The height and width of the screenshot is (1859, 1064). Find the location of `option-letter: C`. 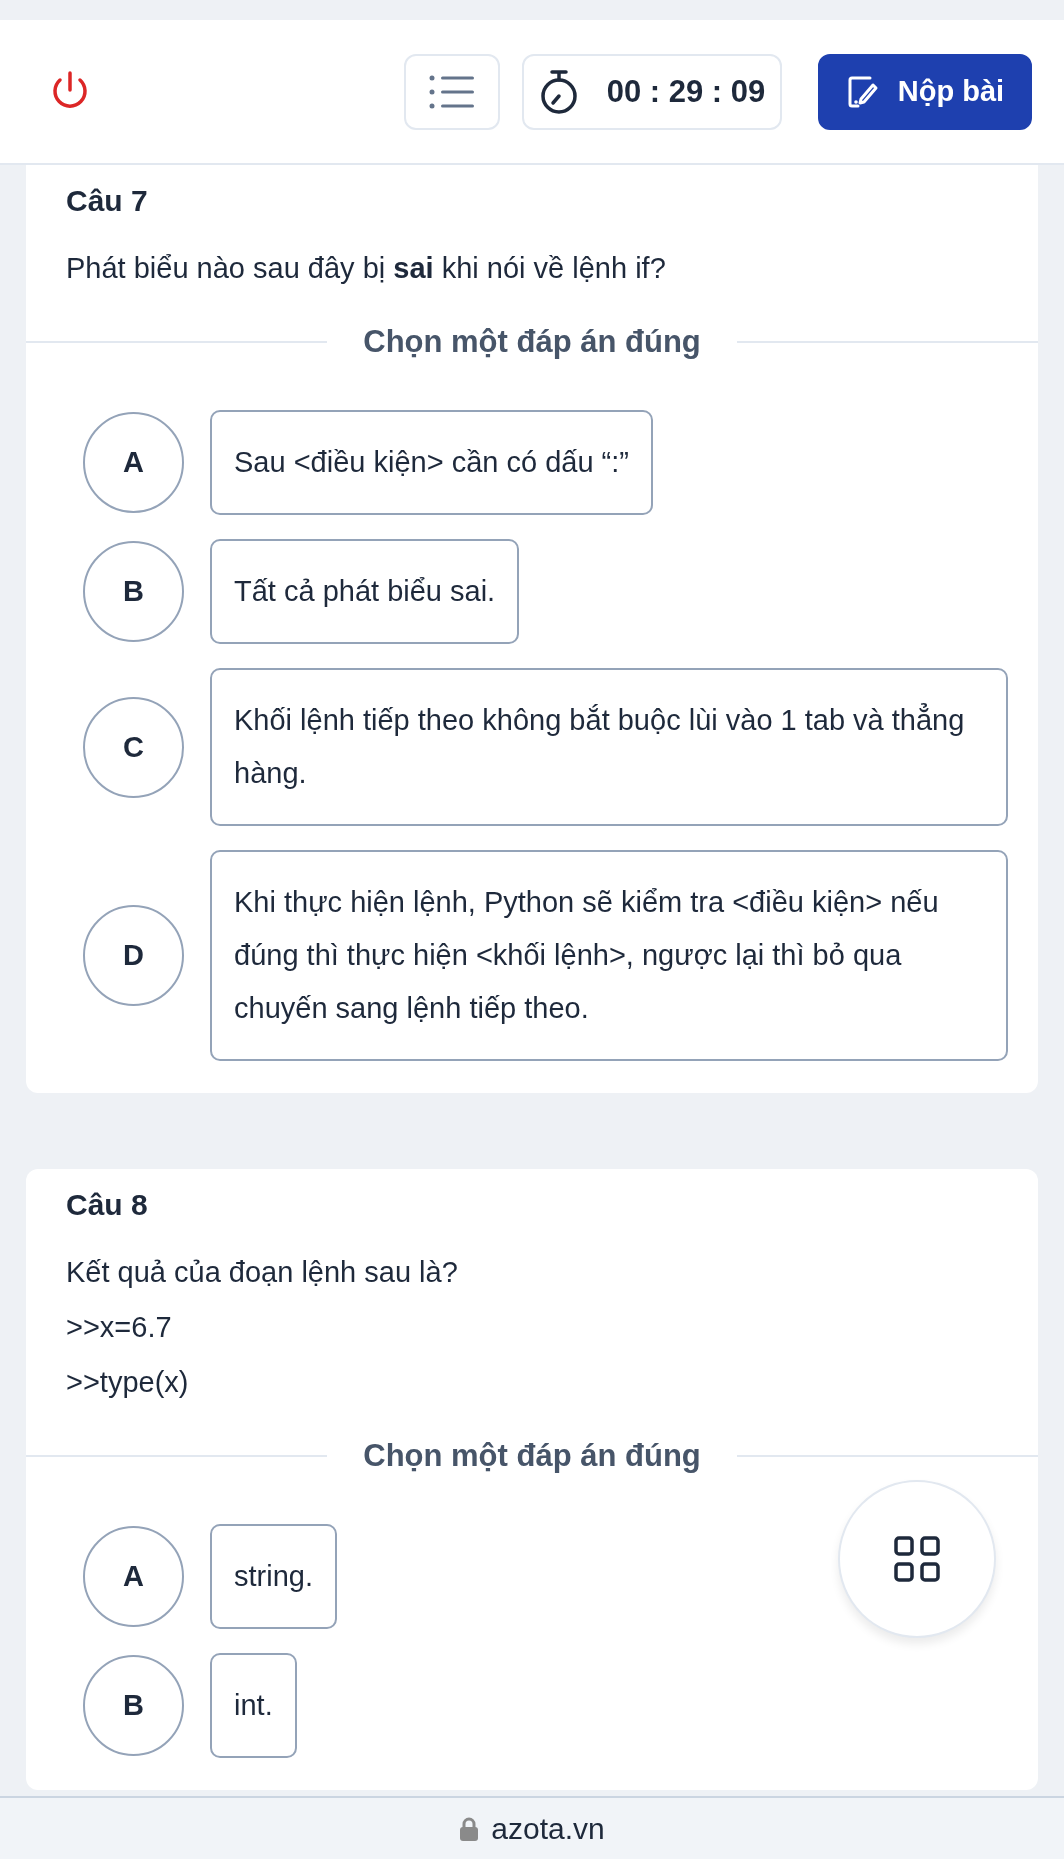

option-letter: C is located at coordinates (133, 747).